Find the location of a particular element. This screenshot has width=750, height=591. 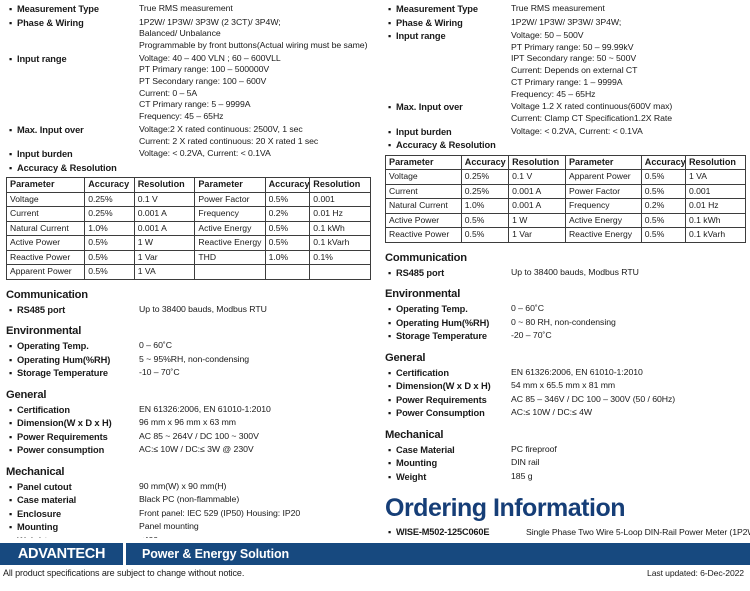

table-cell: Active Energy is located at coordinates (603, 220).